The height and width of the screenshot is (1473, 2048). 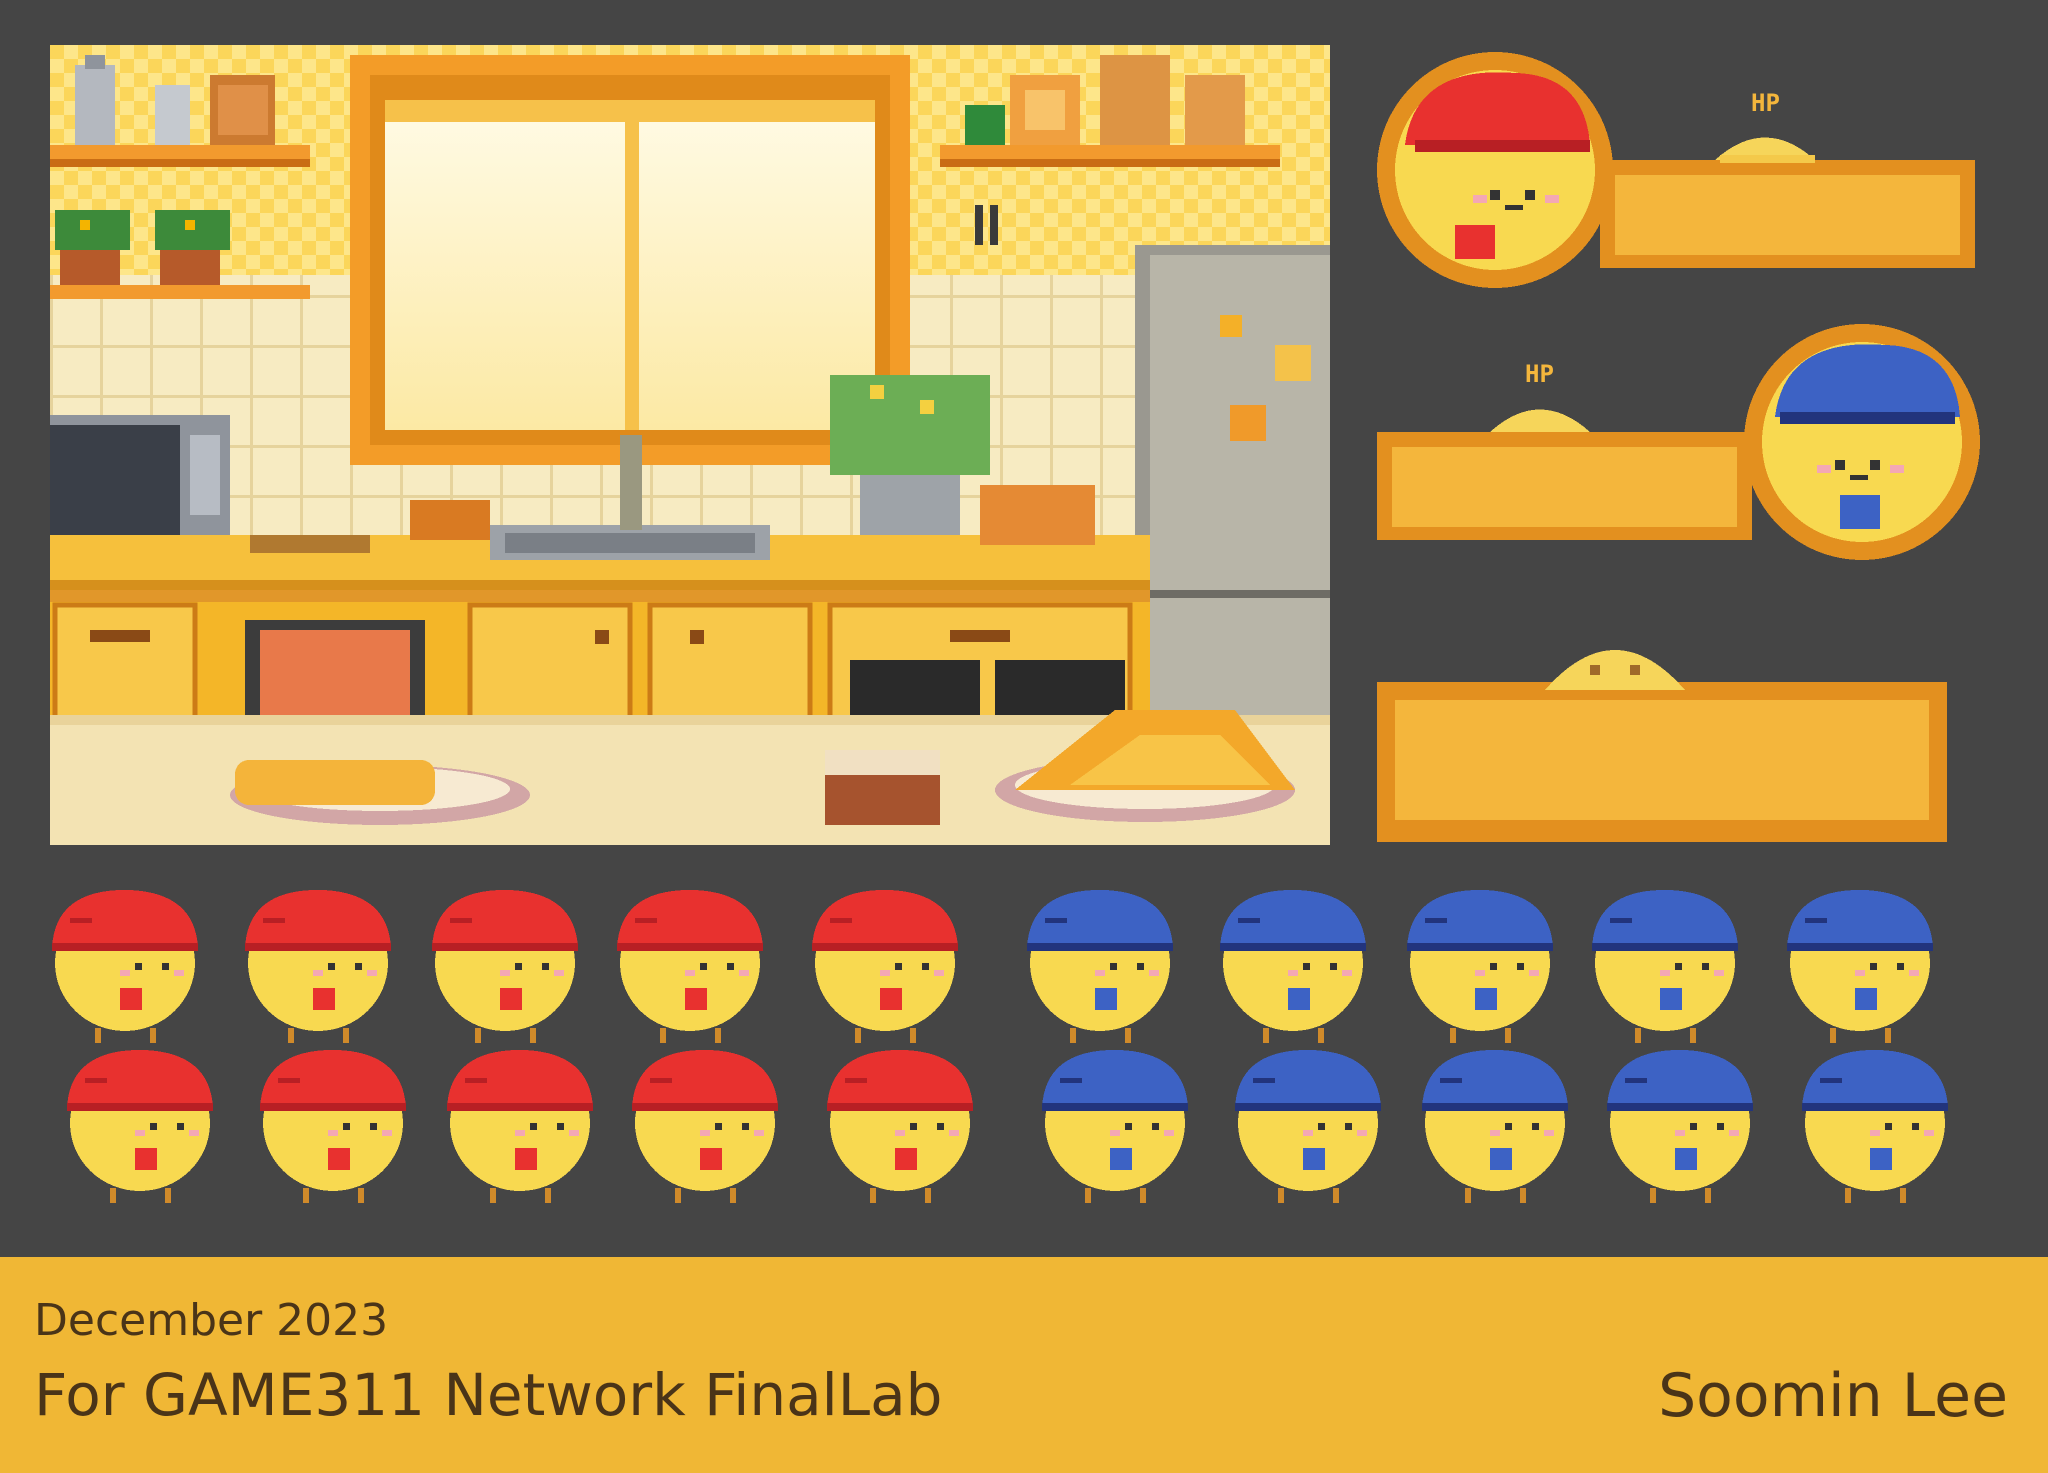 I want to click on hp-bar-blue-player: HP, so click(x=1677, y=445).